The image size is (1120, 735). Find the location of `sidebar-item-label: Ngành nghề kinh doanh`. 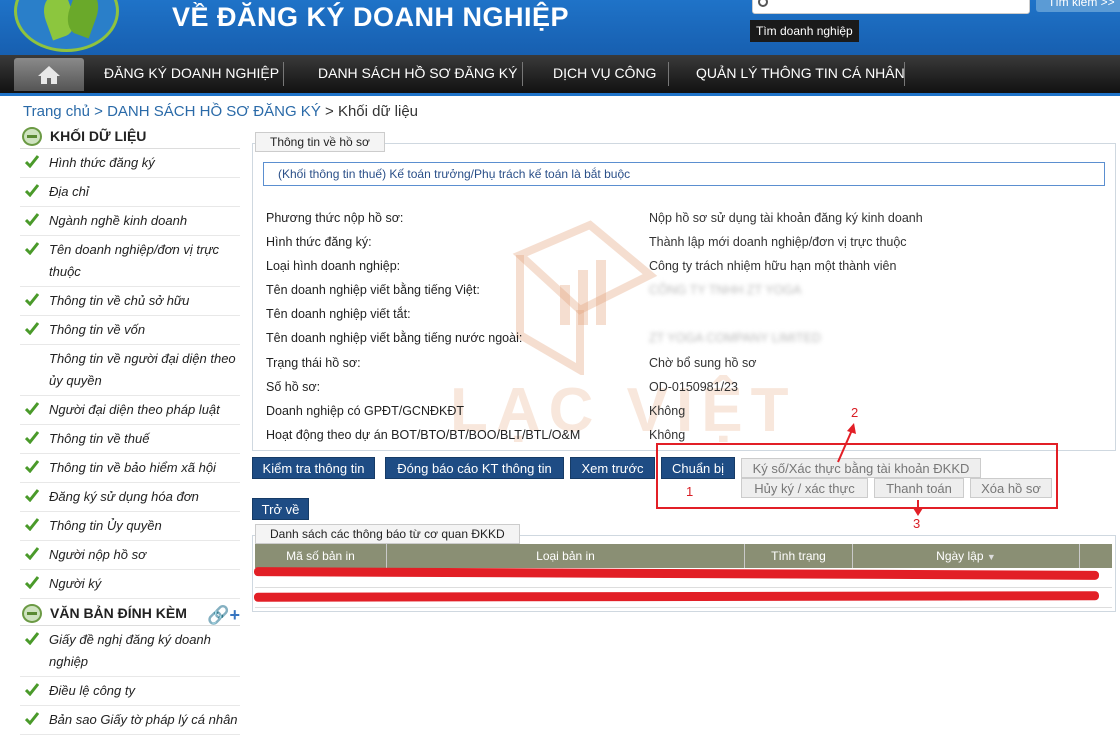

sidebar-item-label: Ngành nghề kinh doanh is located at coordinates (118, 220).